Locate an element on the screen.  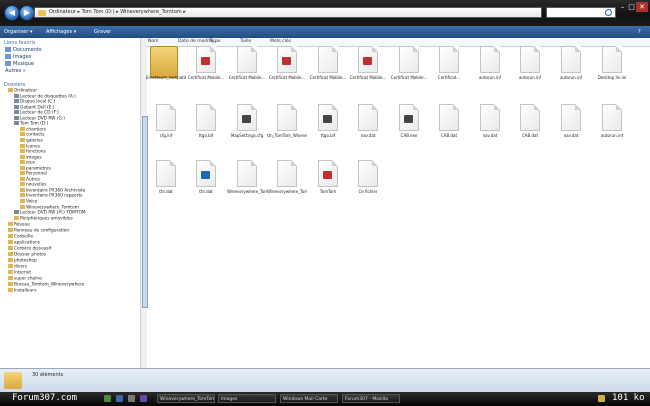
scrollbar-thumb is located at coordinates (145, 212).